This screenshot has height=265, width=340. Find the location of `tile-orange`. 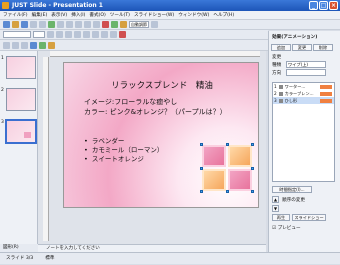

tile-orange is located at coordinates (214, 180).